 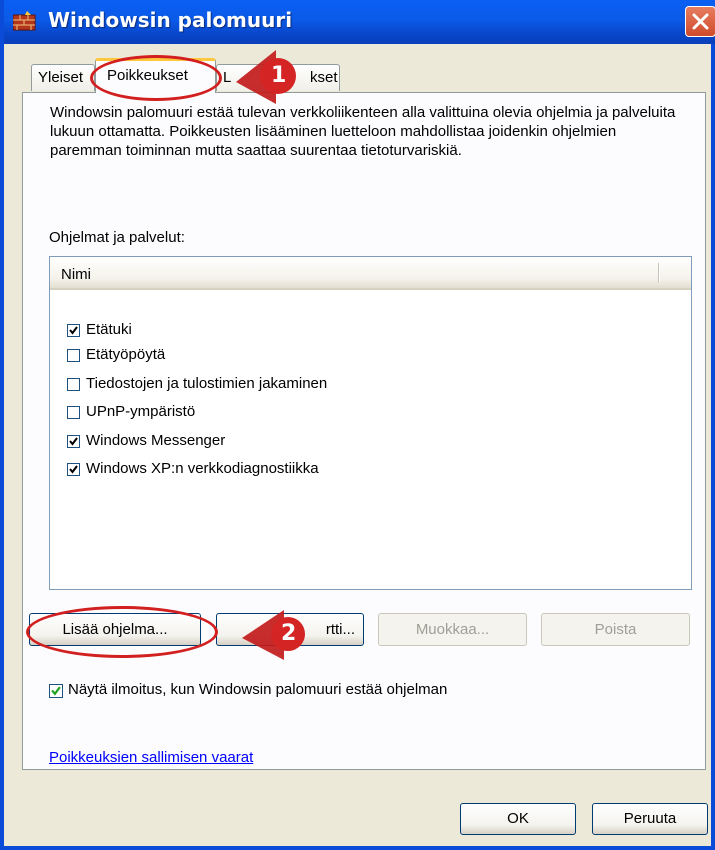 I want to click on list-item-label: Windows Messenger, so click(x=156, y=440).